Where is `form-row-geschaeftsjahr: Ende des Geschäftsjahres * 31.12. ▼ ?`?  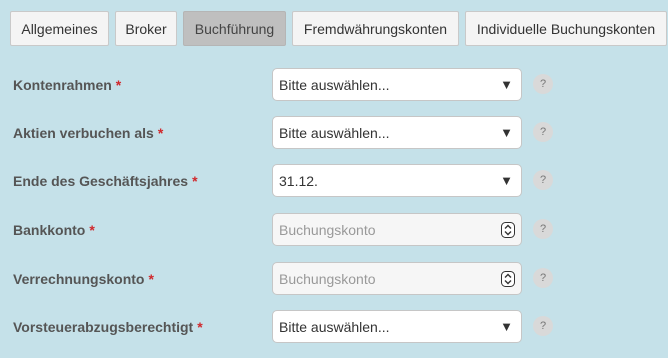
form-row-geschaeftsjahr: Ende des Geschäftsjahres * 31.12. ▼ ? is located at coordinates (334, 180).